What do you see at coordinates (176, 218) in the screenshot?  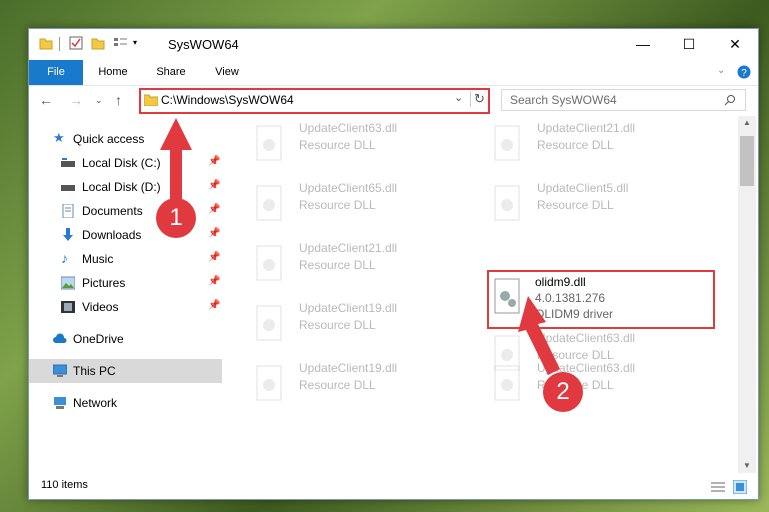 I see `step-badge-1: 1` at bounding box center [176, 218].